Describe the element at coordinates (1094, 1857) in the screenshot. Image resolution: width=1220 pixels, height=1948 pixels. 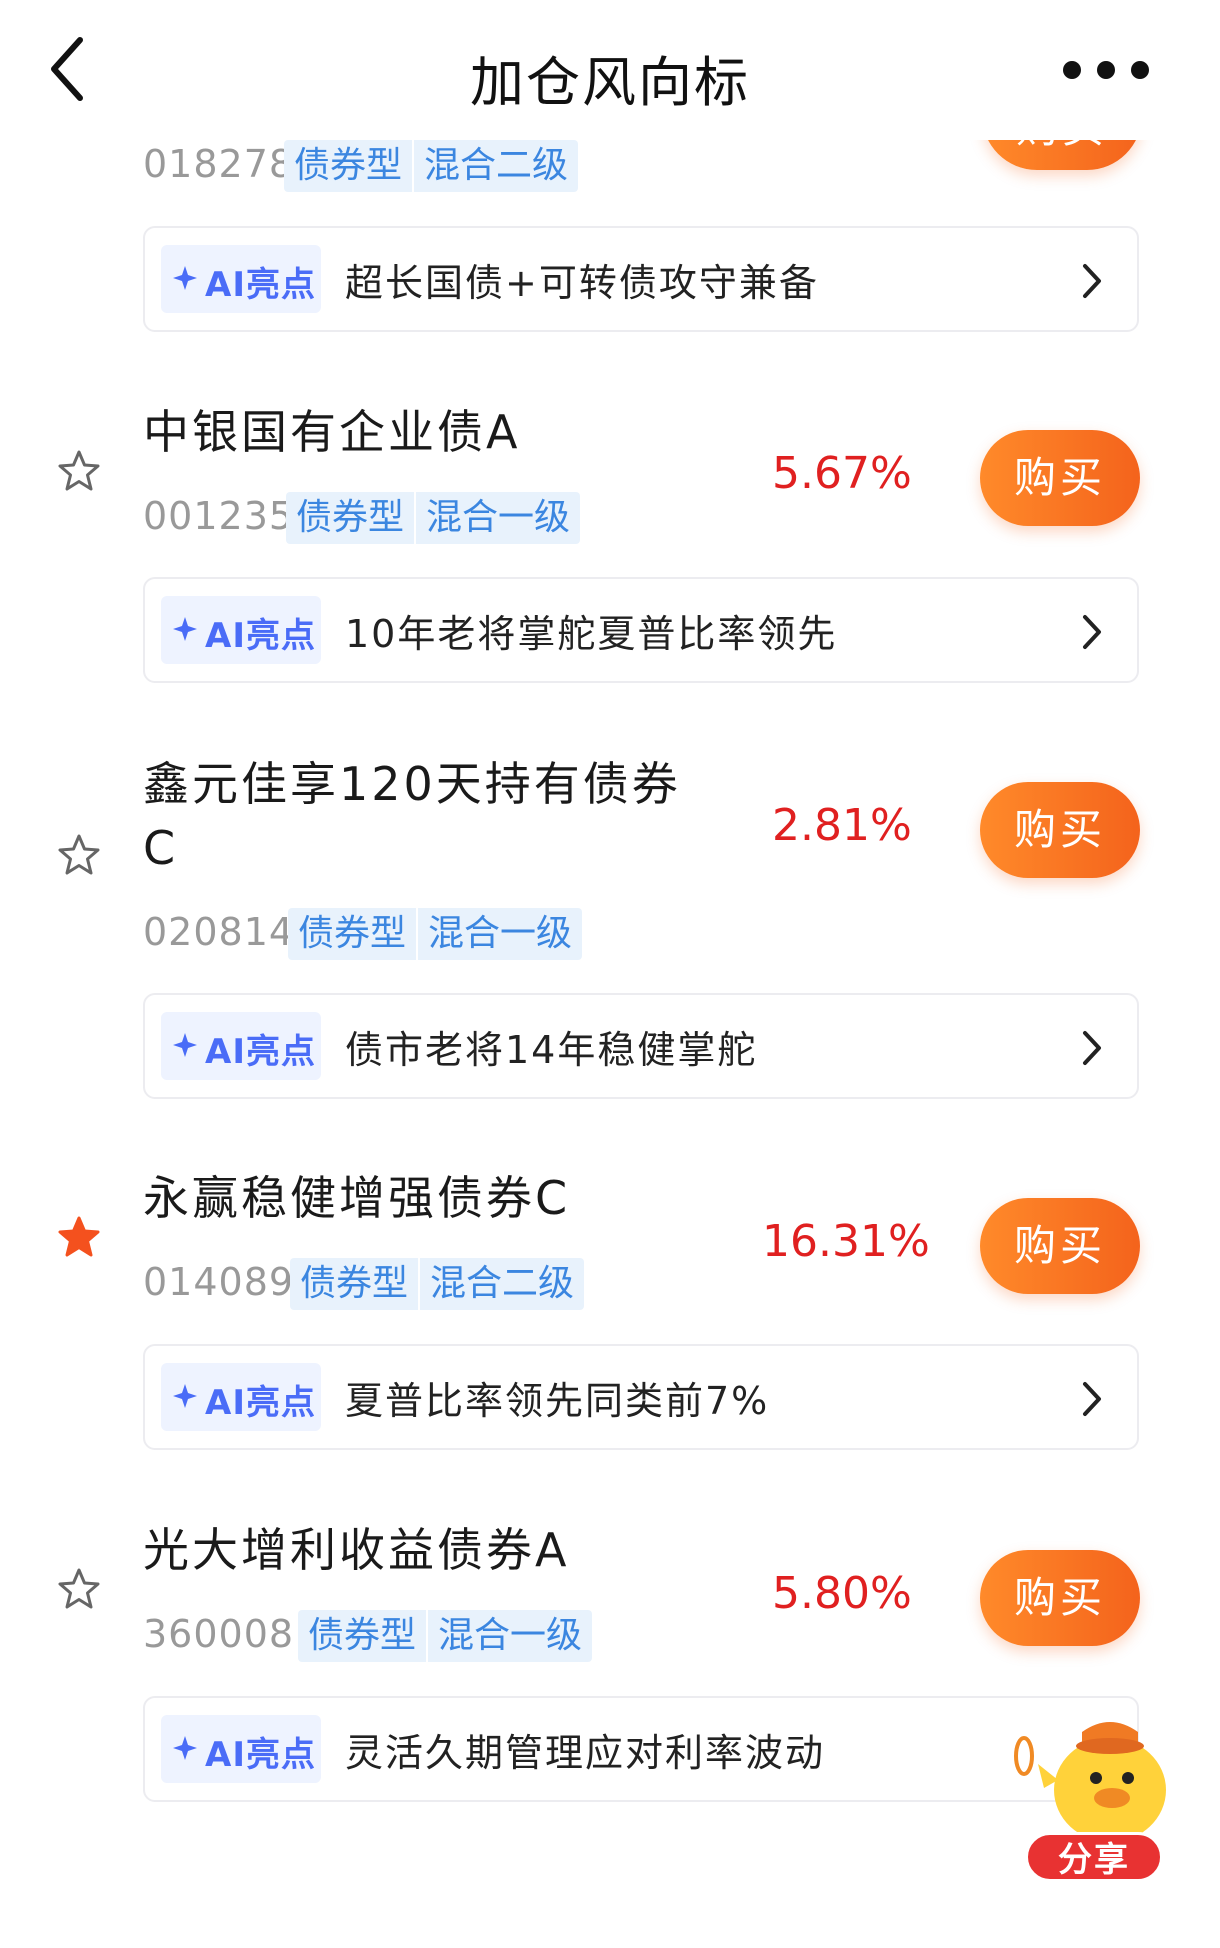
I see `share-label: 分享` at that location.